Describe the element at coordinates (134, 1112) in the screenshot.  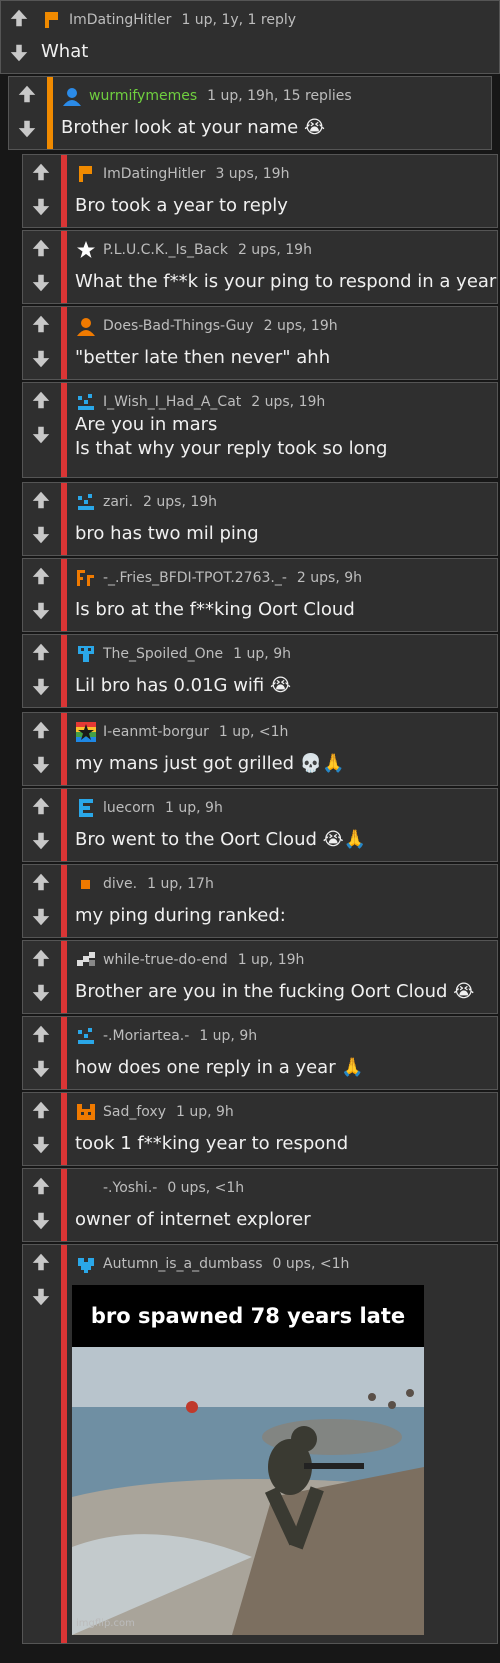
I see `username-link: Sad_foxy` at that location.